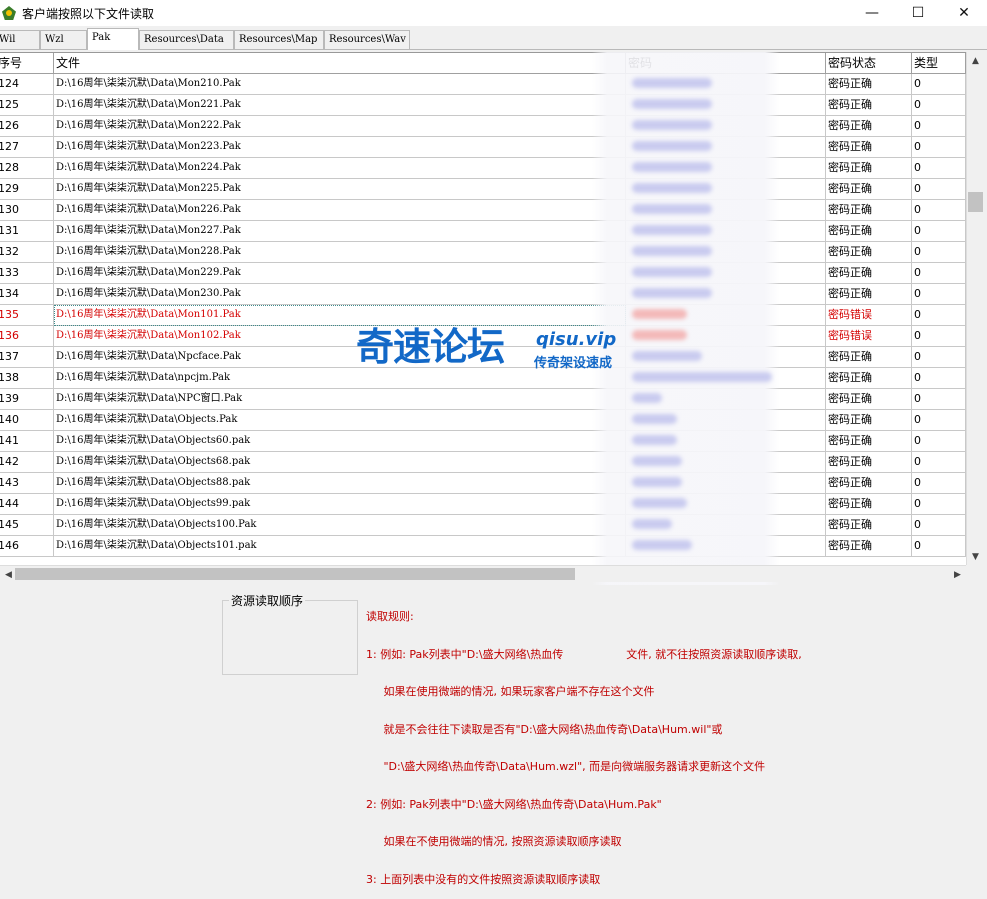  What do you see at coordinates (340, 231) in the screenshot?
I see `cell-file: D:\16周年\柒柒沉默\Data\Mon227.Pak` at bounding box center [340, 231].